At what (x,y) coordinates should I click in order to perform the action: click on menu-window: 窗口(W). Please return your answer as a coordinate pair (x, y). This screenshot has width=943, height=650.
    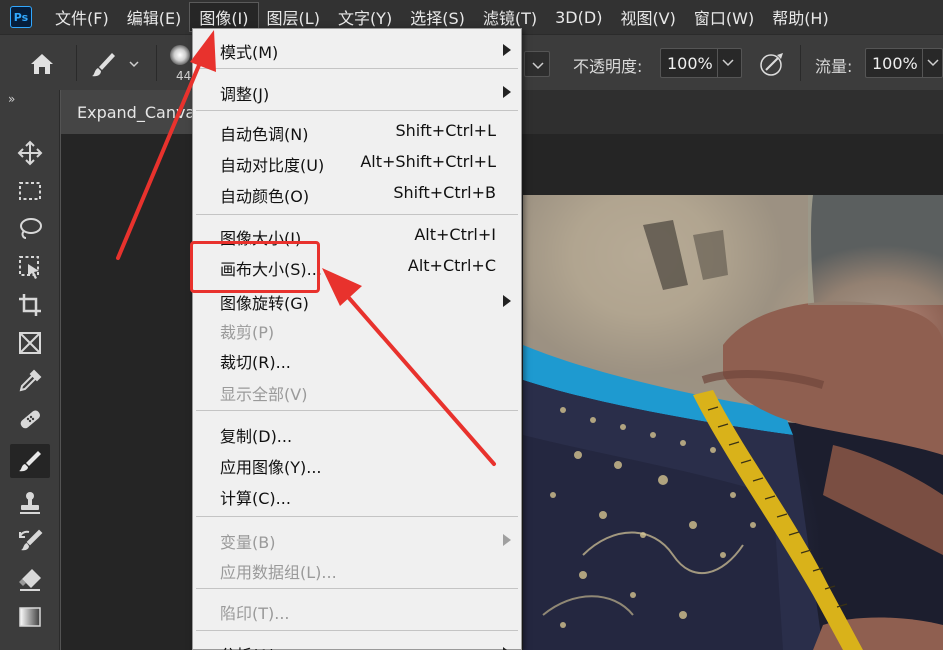
    Looking at the image, I should click on (724, 17).